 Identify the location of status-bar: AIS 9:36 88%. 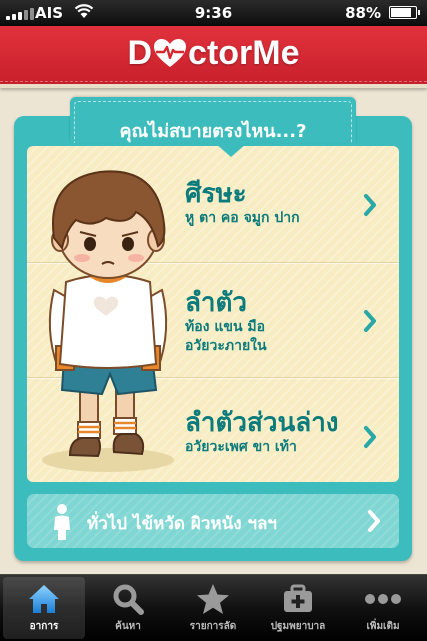
(213, 13).